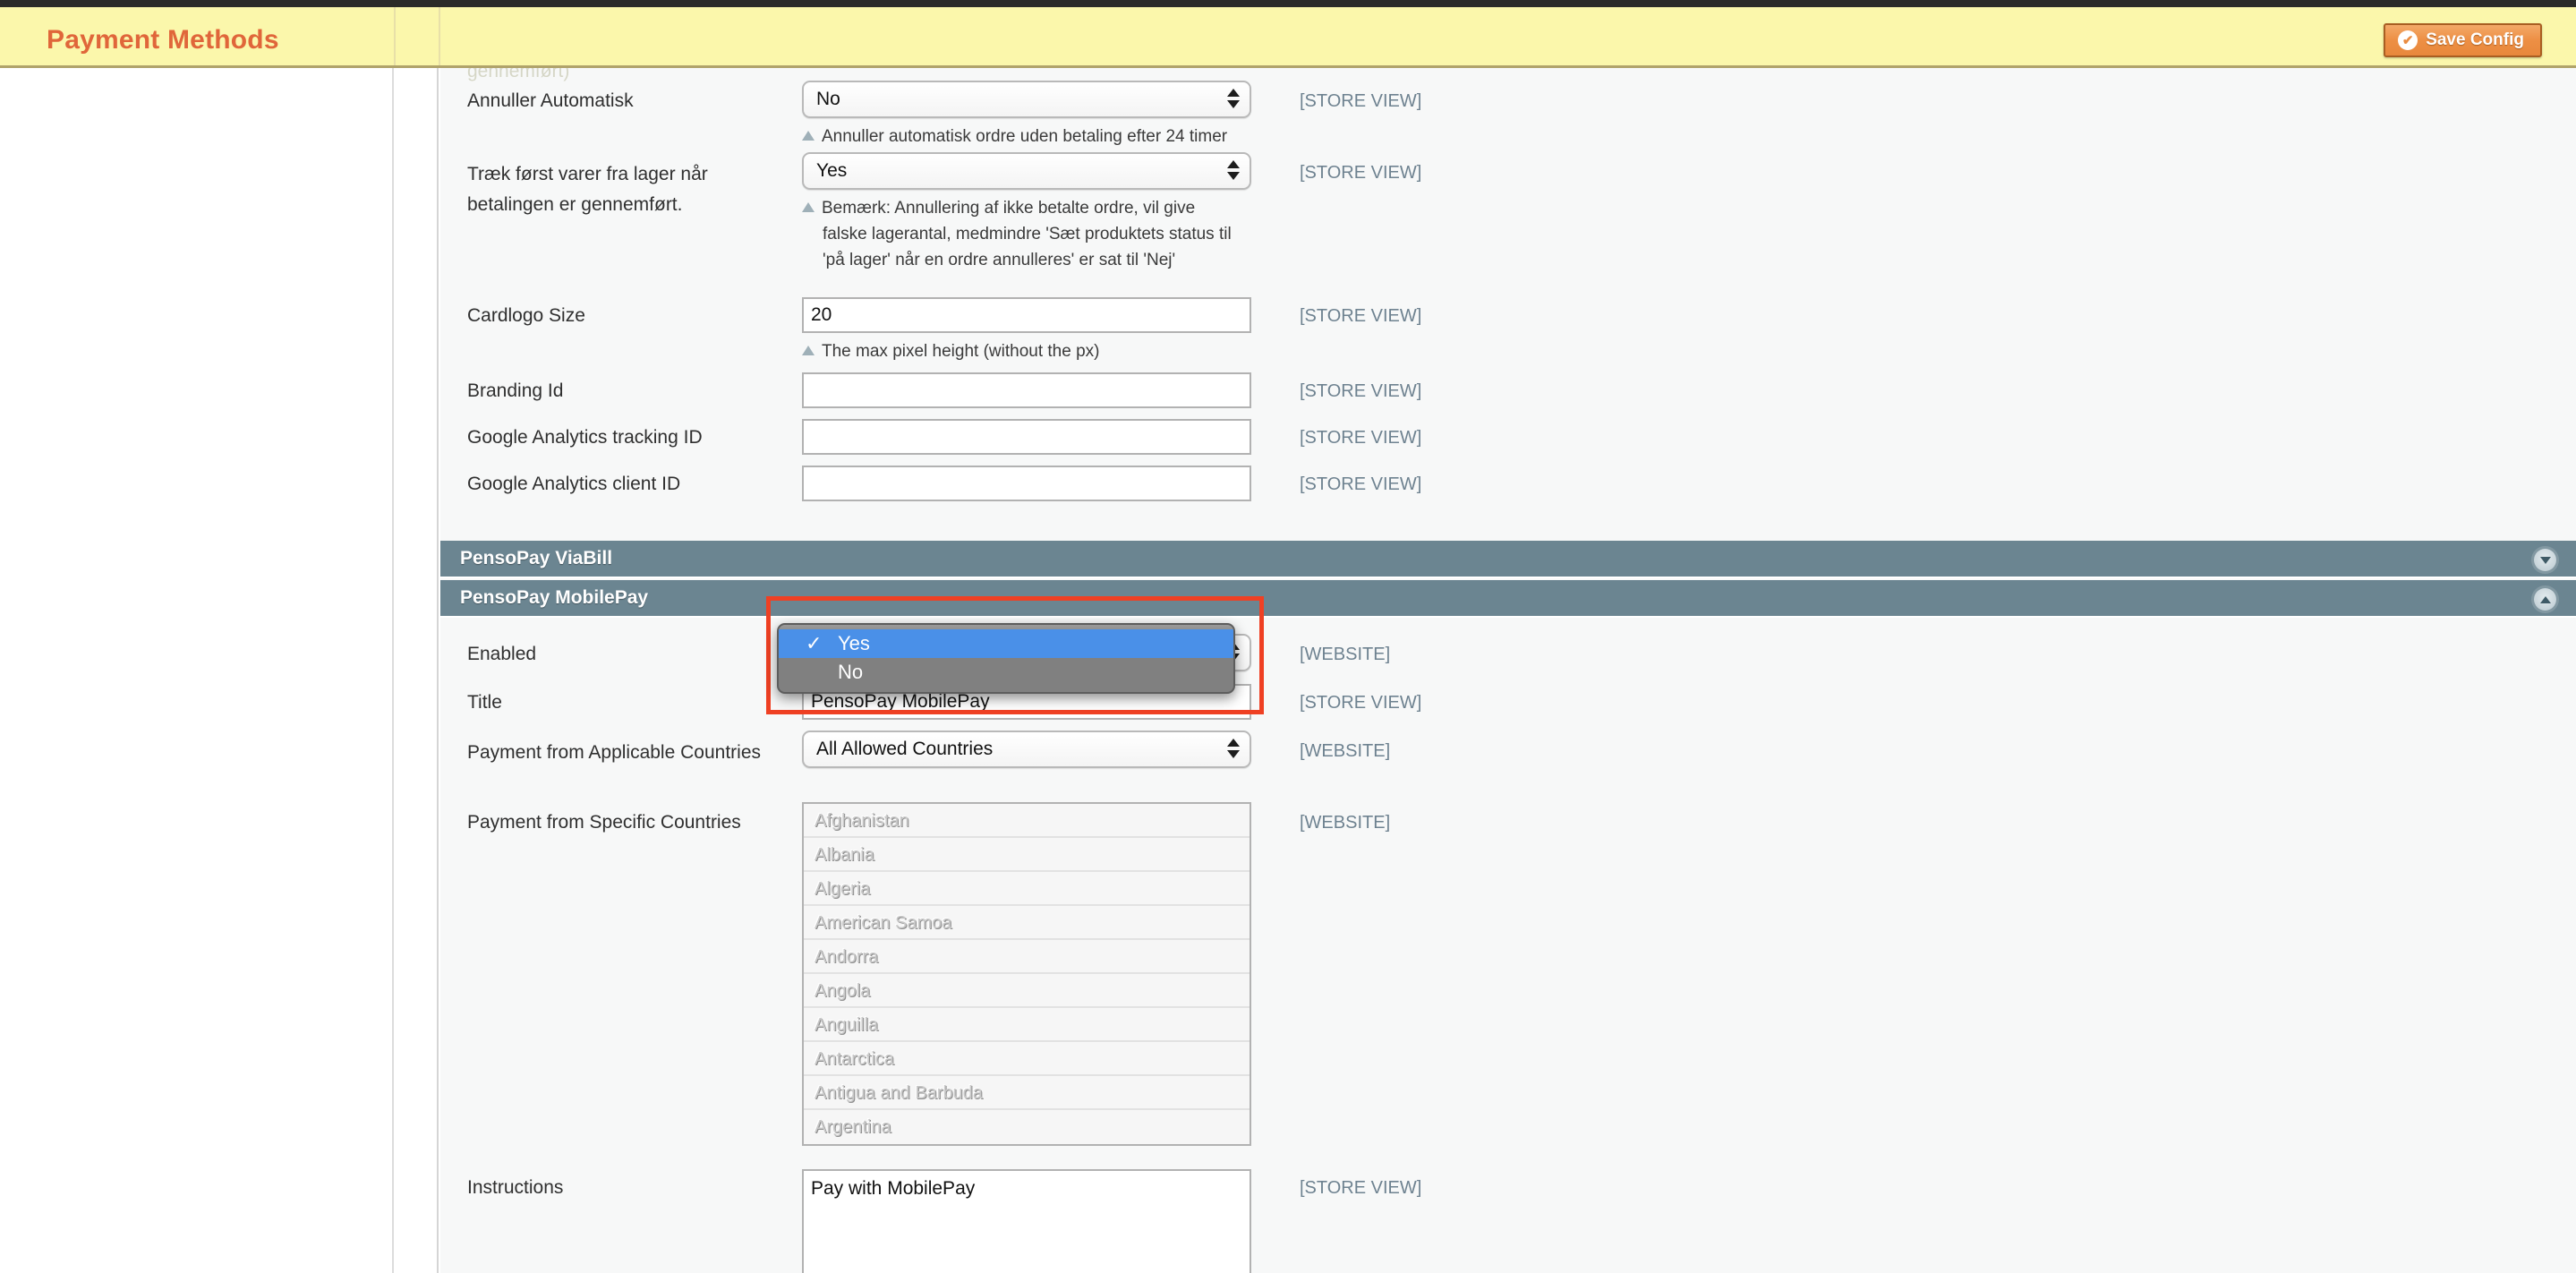 Image resolution: width=2576 pixels, height=1273 pixels. Describe the element at coordinates (2408, 40) in the screenshot. I see `check-circle-icon: ✔` at that location.